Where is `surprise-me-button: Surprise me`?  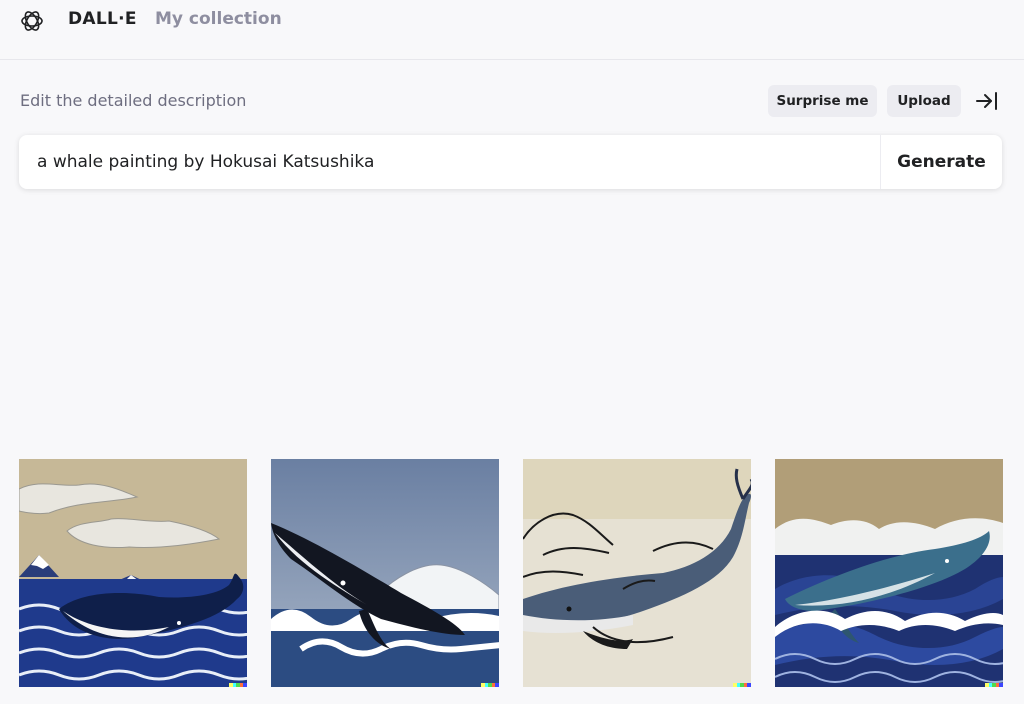 surprise-me-button: Surprise me is located at coordinates (822, 101).